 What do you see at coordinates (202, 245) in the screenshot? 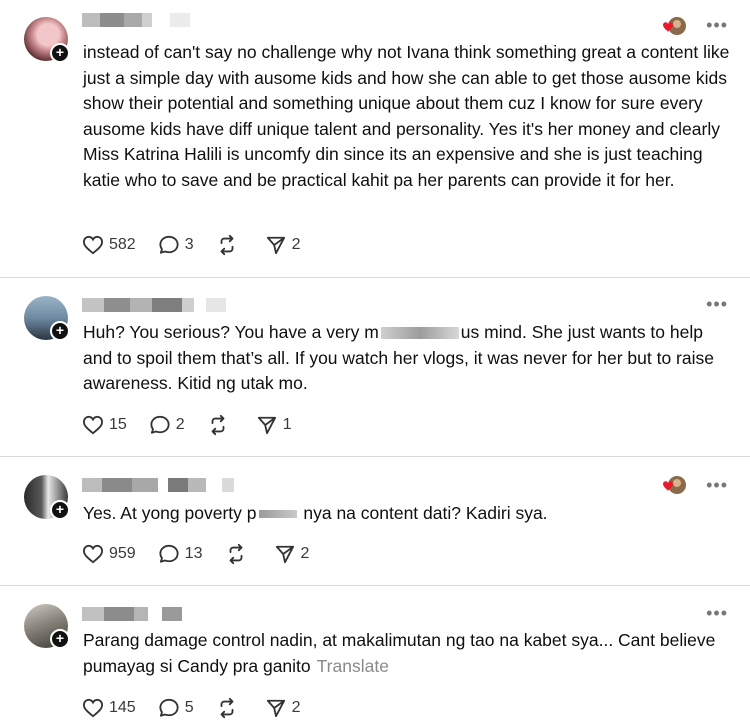
I see `action-bar: 582 3 2` at bounding box center [202, 245].